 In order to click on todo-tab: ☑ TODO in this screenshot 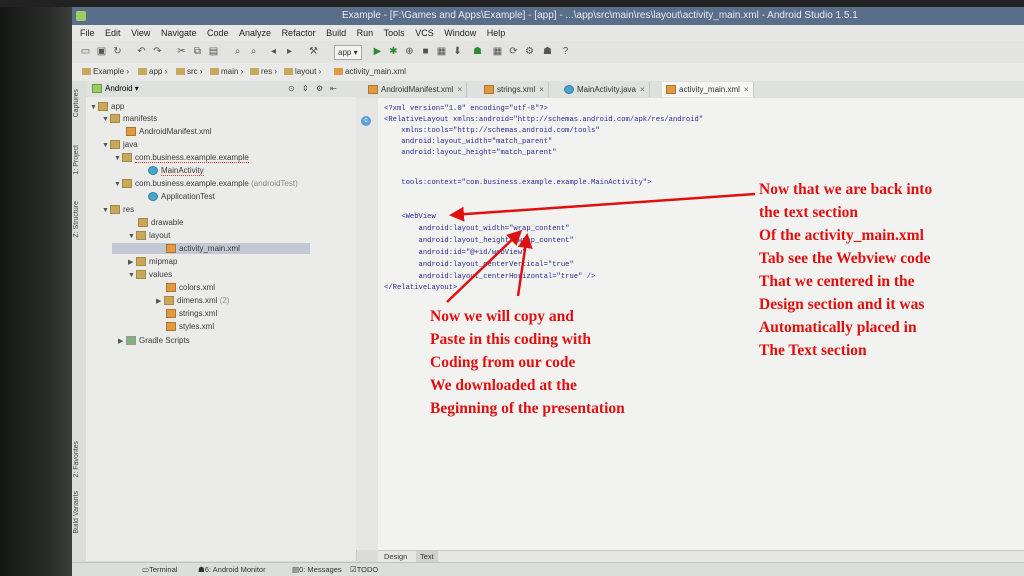, I will do `click(364, 569)`.